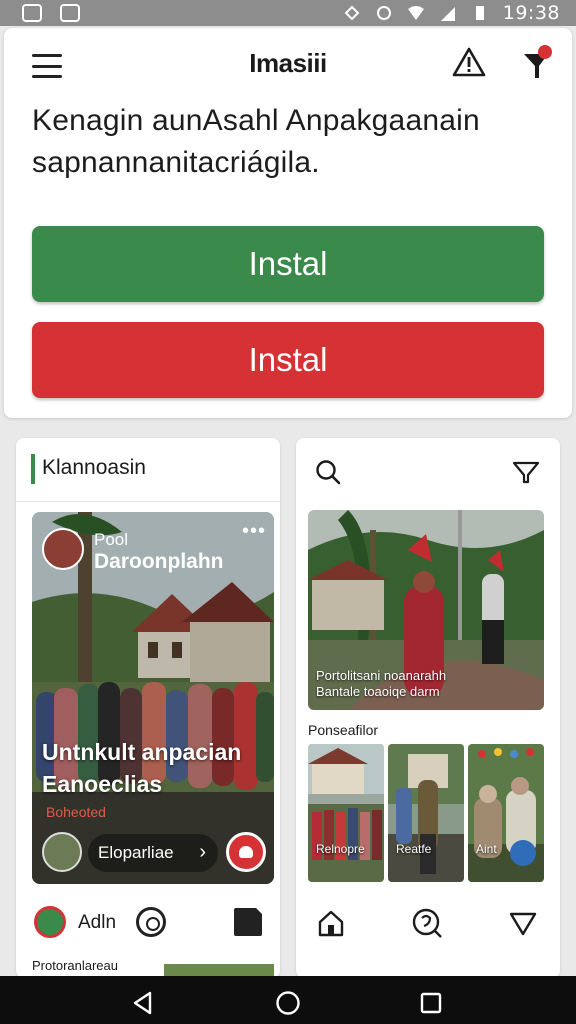  I want to click on explore-pill-button: Eloparliae ›, so click(153, 853).